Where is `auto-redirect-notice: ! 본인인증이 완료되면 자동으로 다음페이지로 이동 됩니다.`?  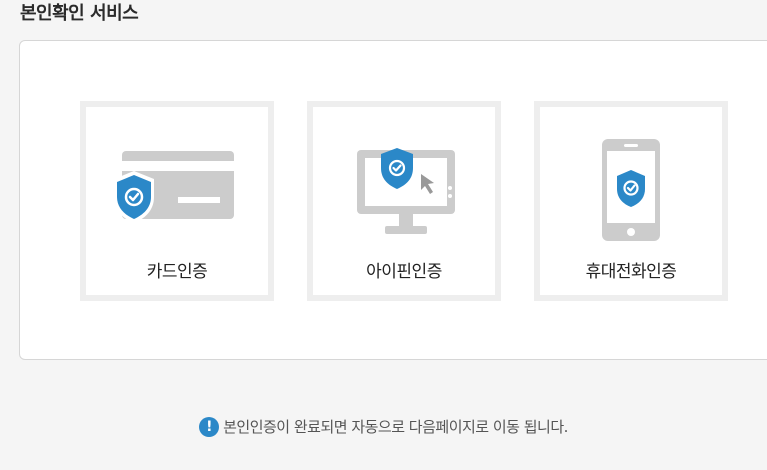 auto-redirect-notice: ! 본인인증이 완료되면 자동으로 다음페이지로 이동 됩니다. is located at coordinates (383, 426).